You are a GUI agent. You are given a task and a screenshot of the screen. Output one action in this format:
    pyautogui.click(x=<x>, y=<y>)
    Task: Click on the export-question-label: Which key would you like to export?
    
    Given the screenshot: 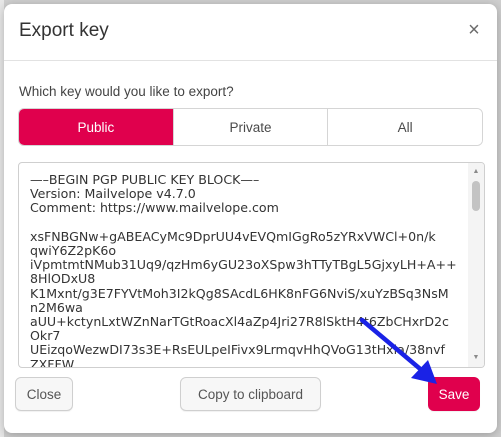 What is the action you would take?
    pyautogui.click(x=126, y=91)
    